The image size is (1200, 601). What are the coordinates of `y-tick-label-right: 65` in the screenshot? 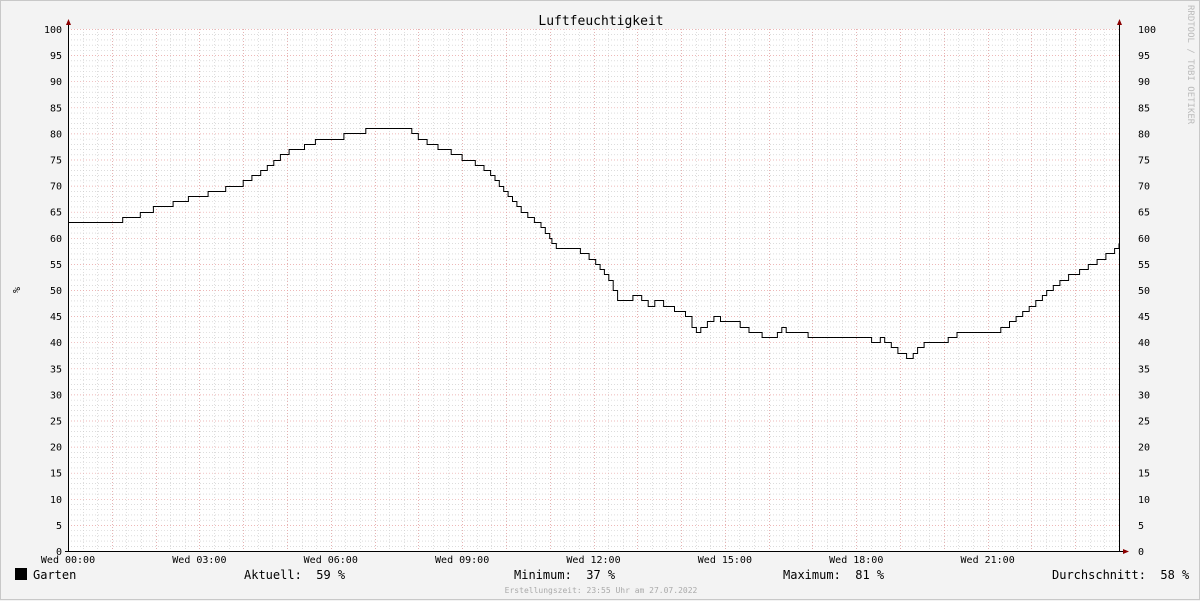 It's located at (1144, 213).